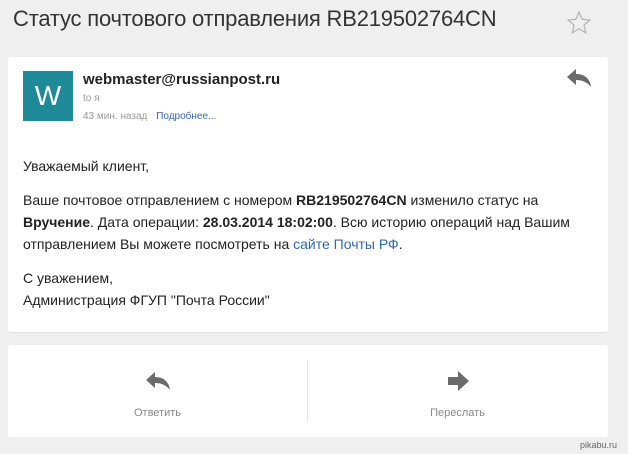  I want to click on greeting: Уважаемый клиент,, so click(86, 166).